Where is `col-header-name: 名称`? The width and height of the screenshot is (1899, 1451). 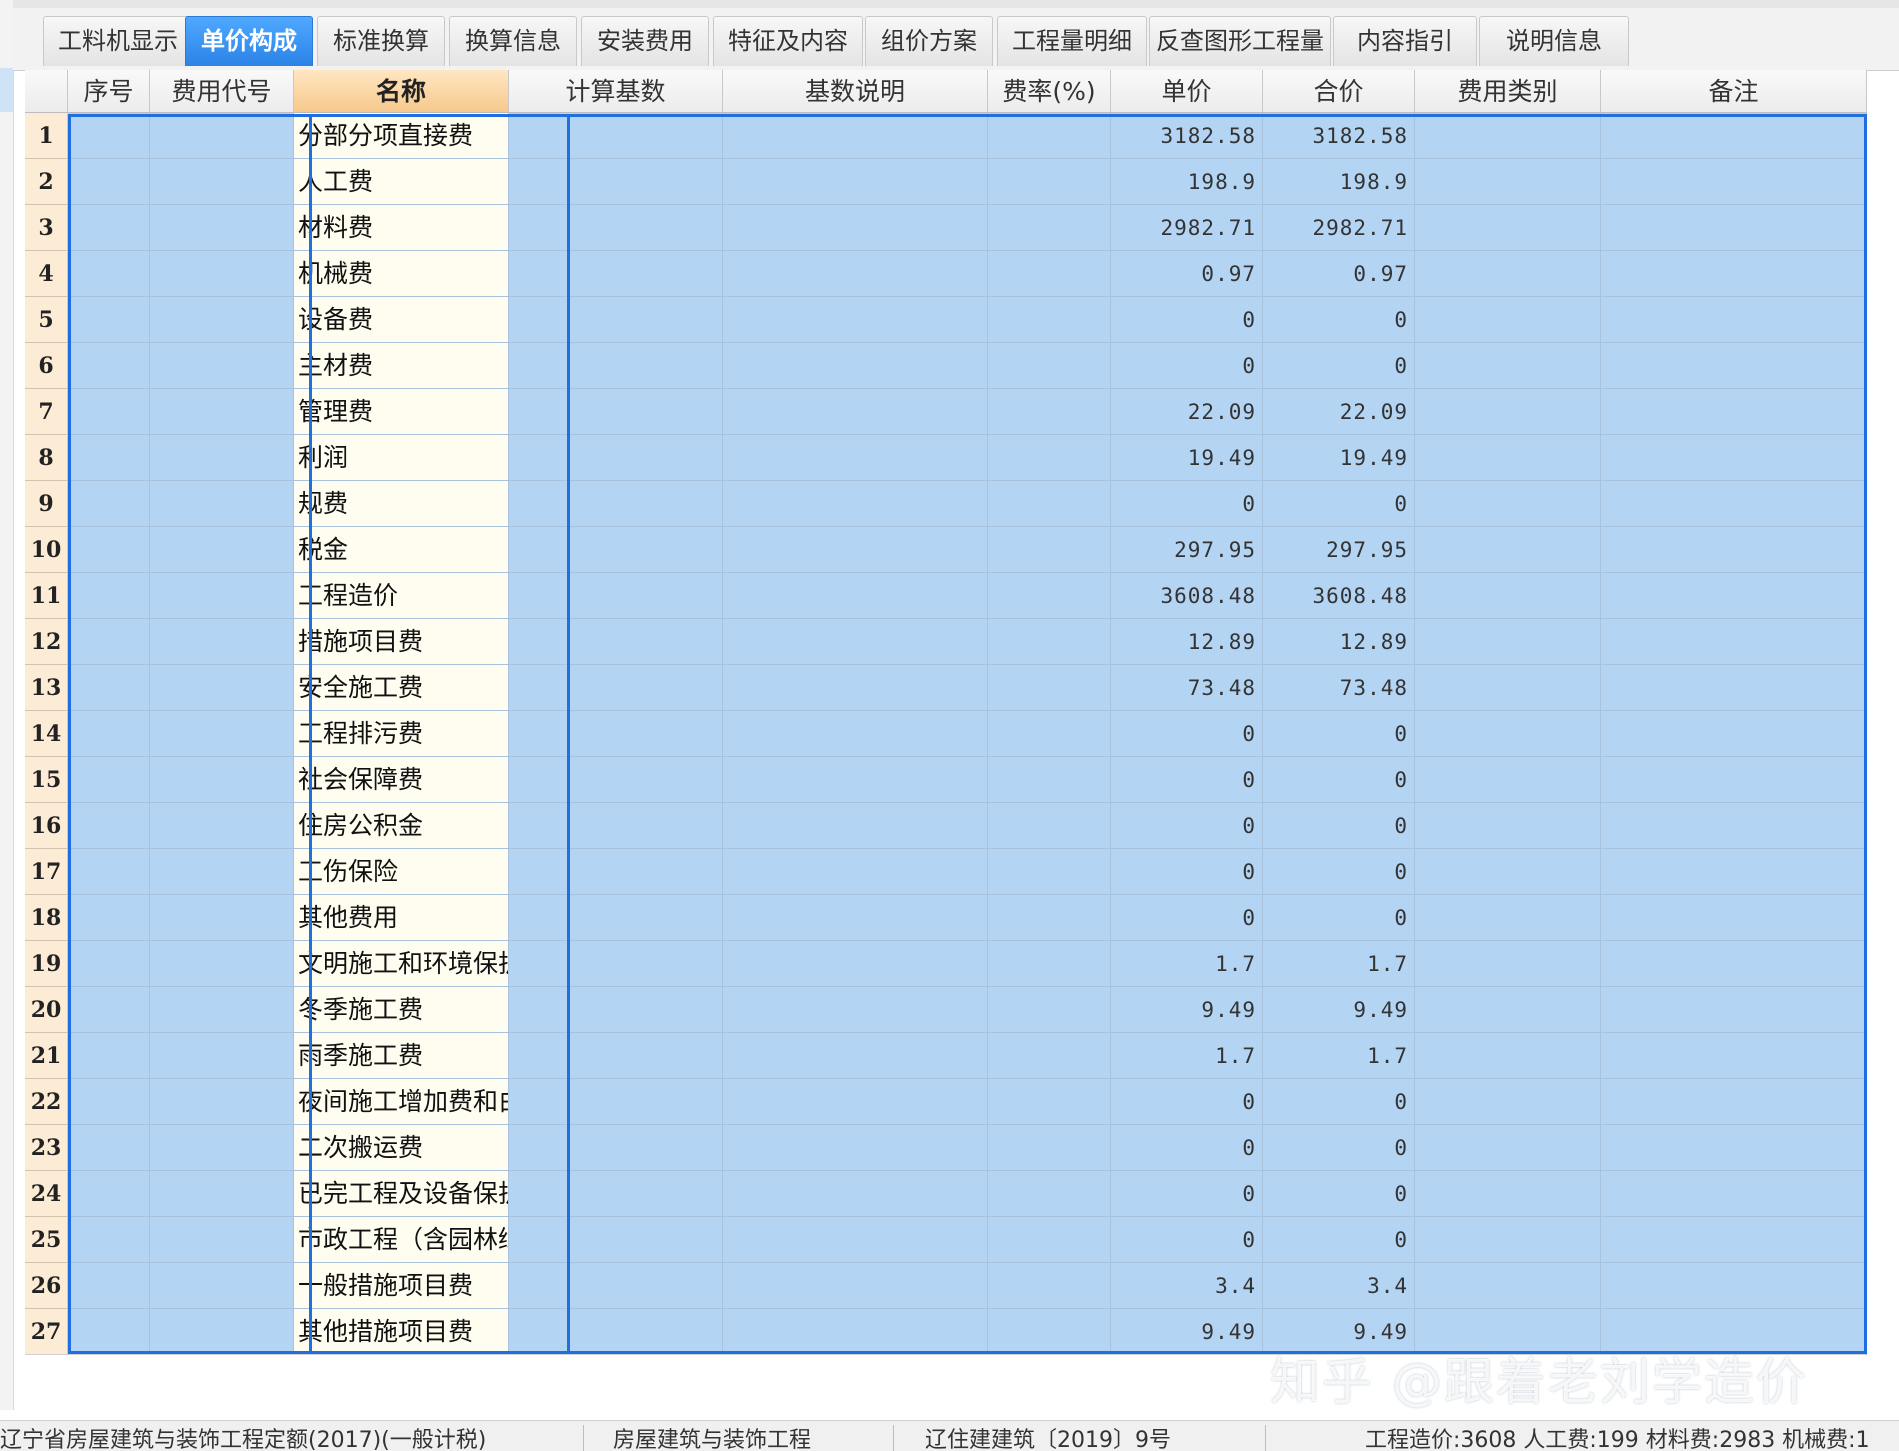 col-header-name: 名称 is located at coordinates (401, 91).